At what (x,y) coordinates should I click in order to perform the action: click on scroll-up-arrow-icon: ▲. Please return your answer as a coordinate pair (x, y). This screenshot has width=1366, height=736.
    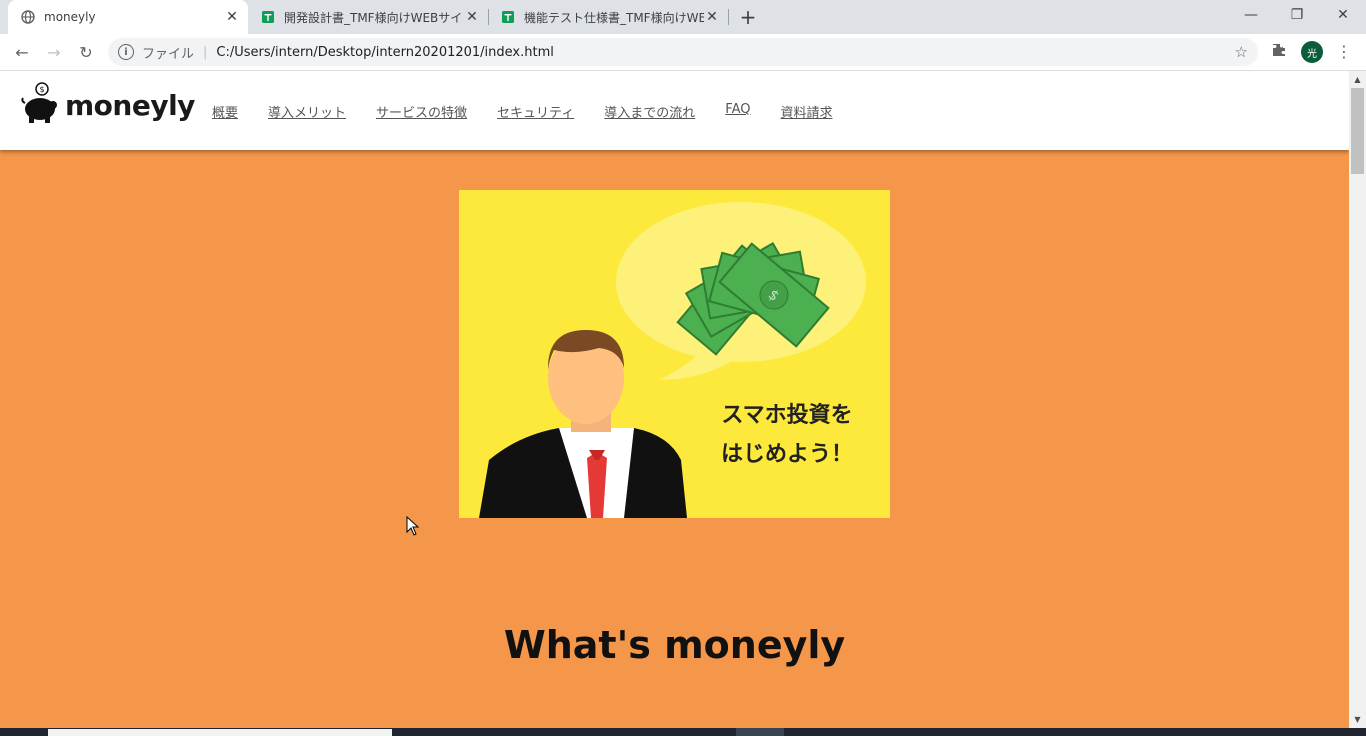
    Looking at the image, I should click on (1357, 79).